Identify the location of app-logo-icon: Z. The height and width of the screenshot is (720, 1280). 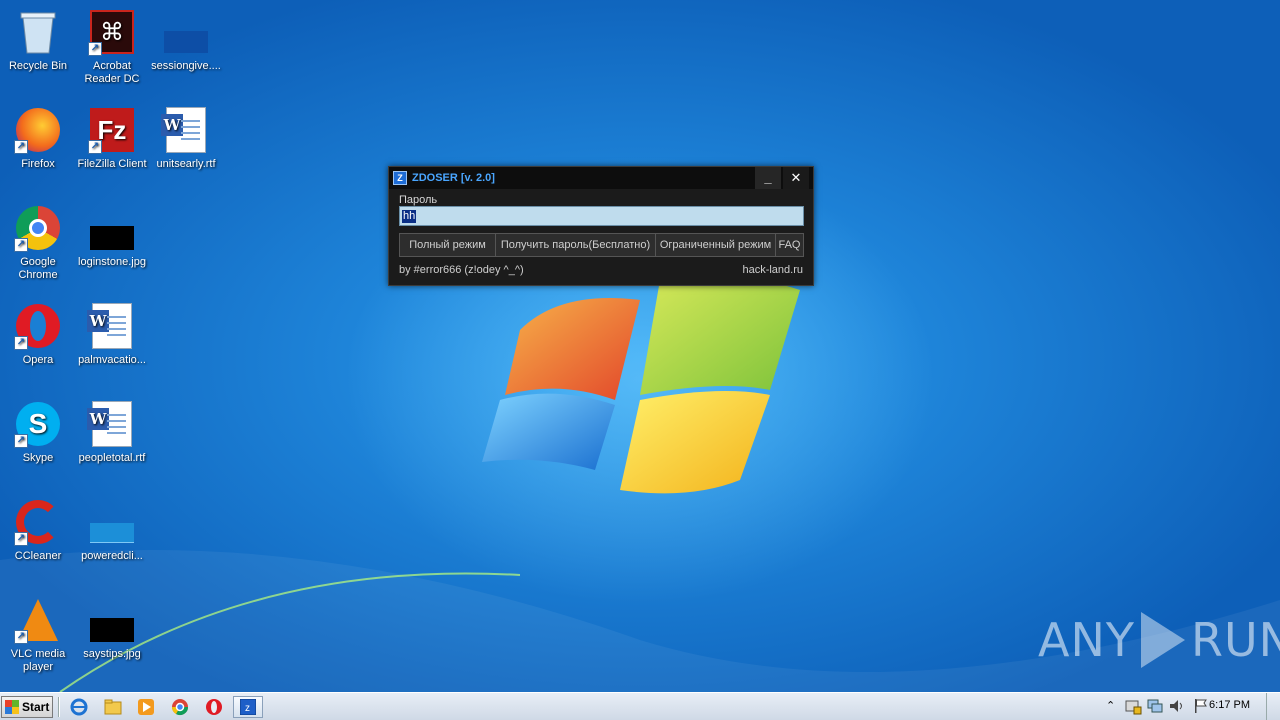
(400, 178).